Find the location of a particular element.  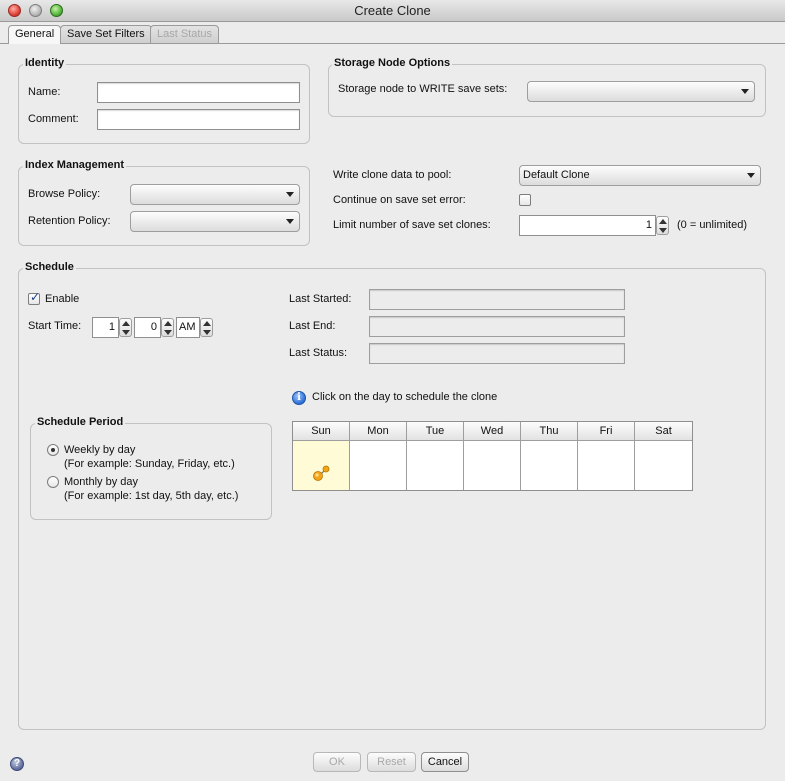

checkmark-icon: ✓ is located at coordinates (35, 297).